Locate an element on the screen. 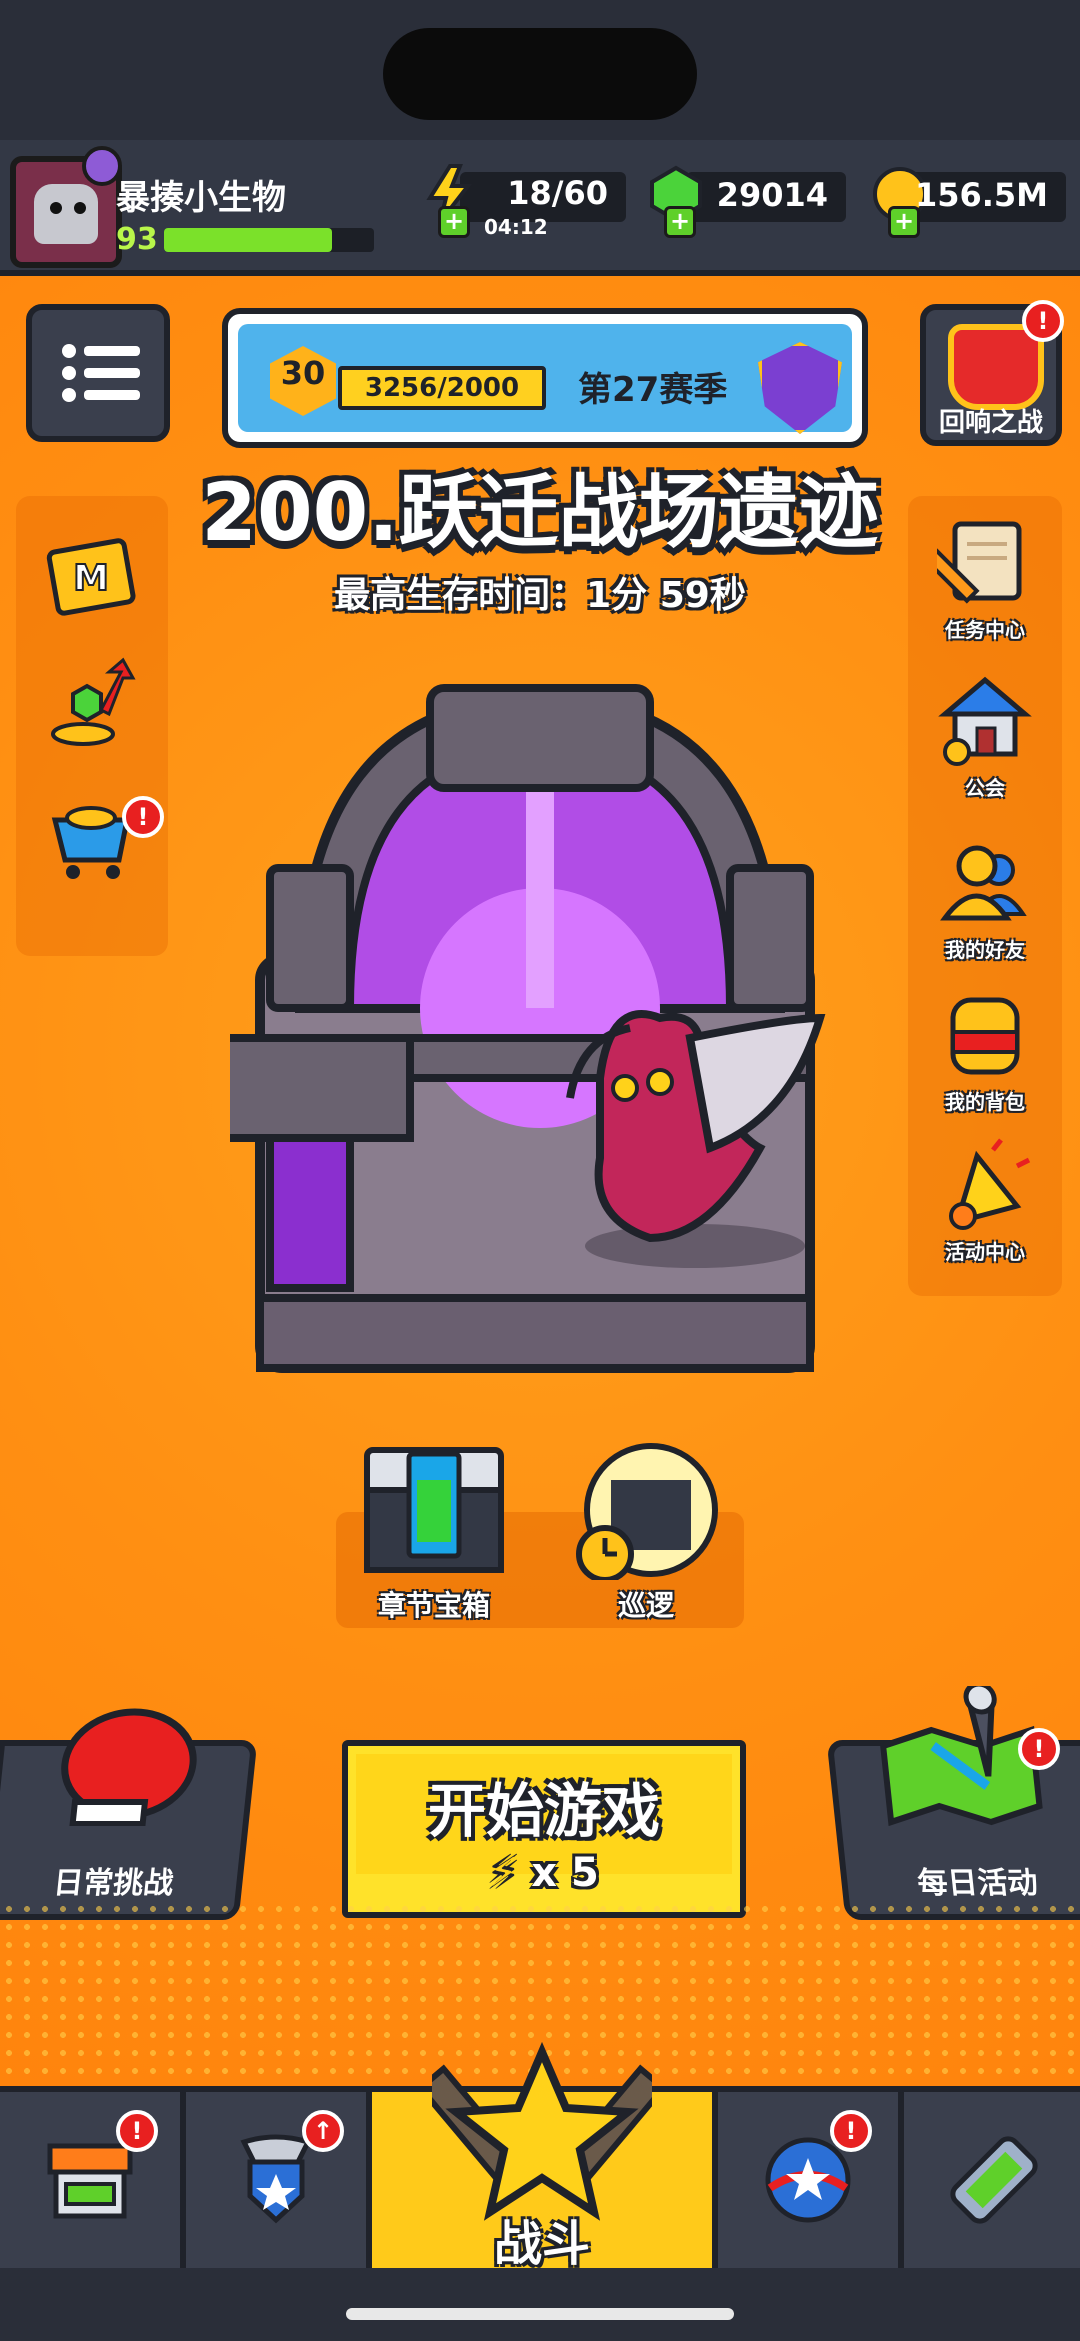  start-game-cost: ⚡ x 5 is located at coordinates (544, 1873).